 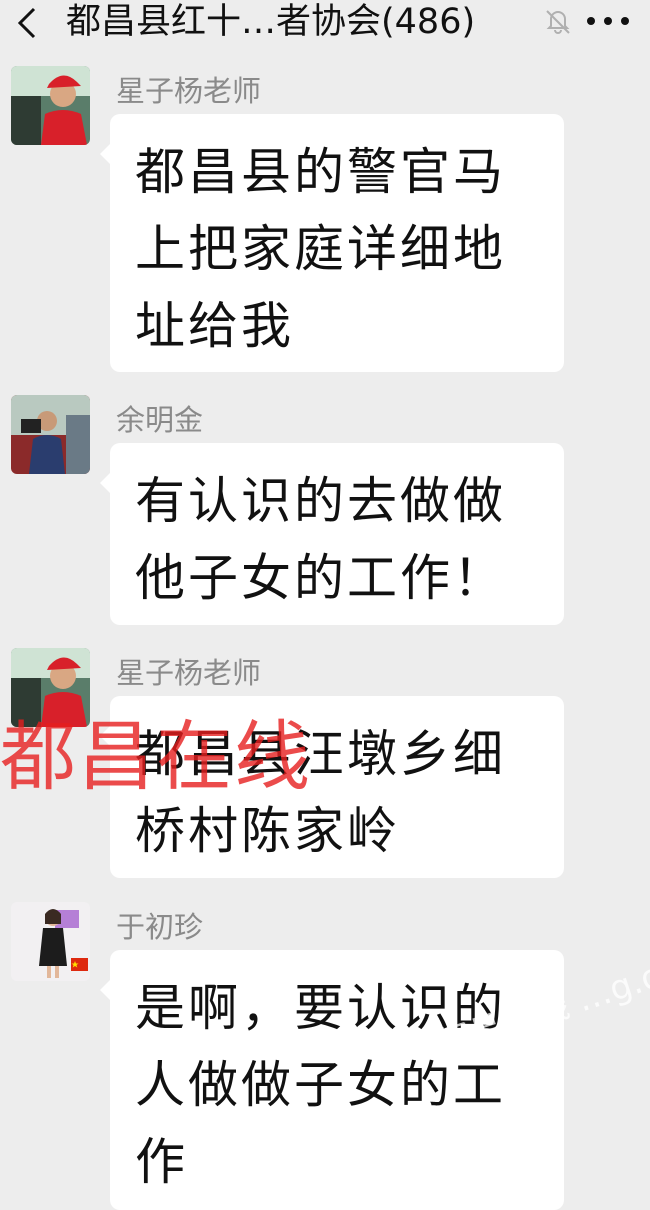 I want to click on message-bubble: 有认识的去做做他子女的工作！, so click(x=332, y=534).